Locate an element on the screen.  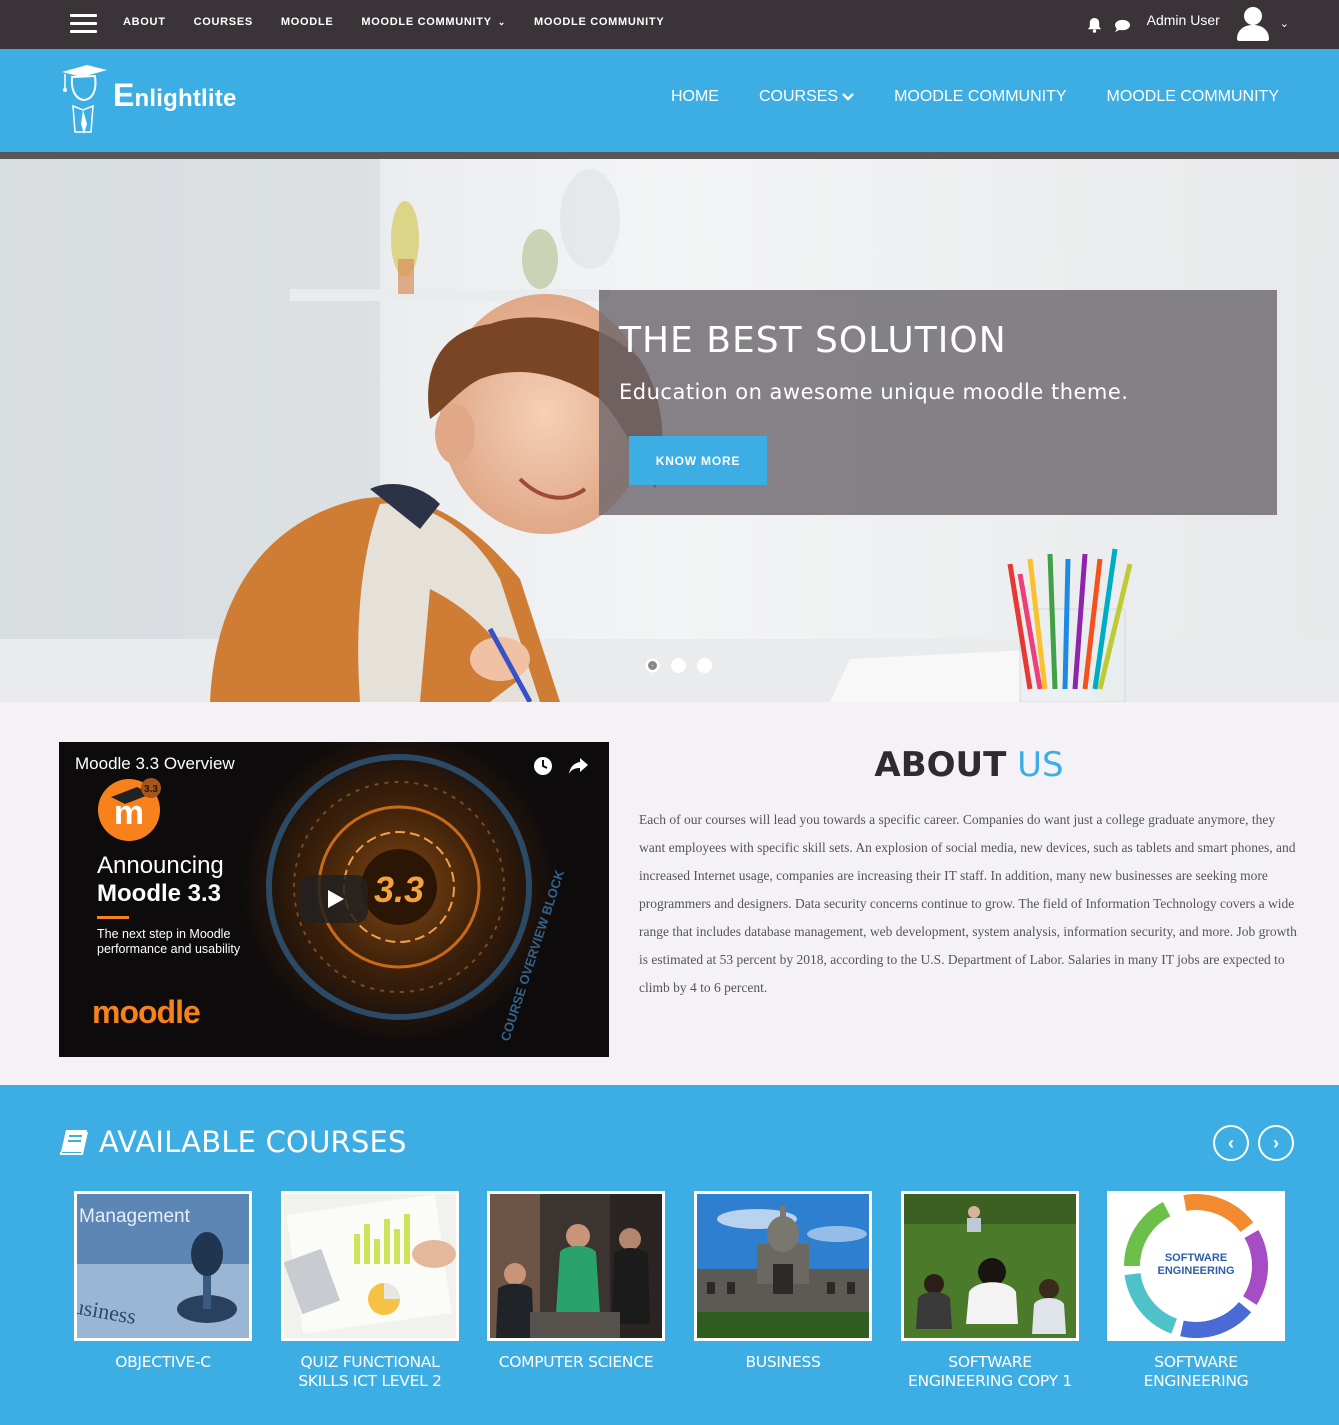
user-name: Admin User is located at coordinates (1183, 20).